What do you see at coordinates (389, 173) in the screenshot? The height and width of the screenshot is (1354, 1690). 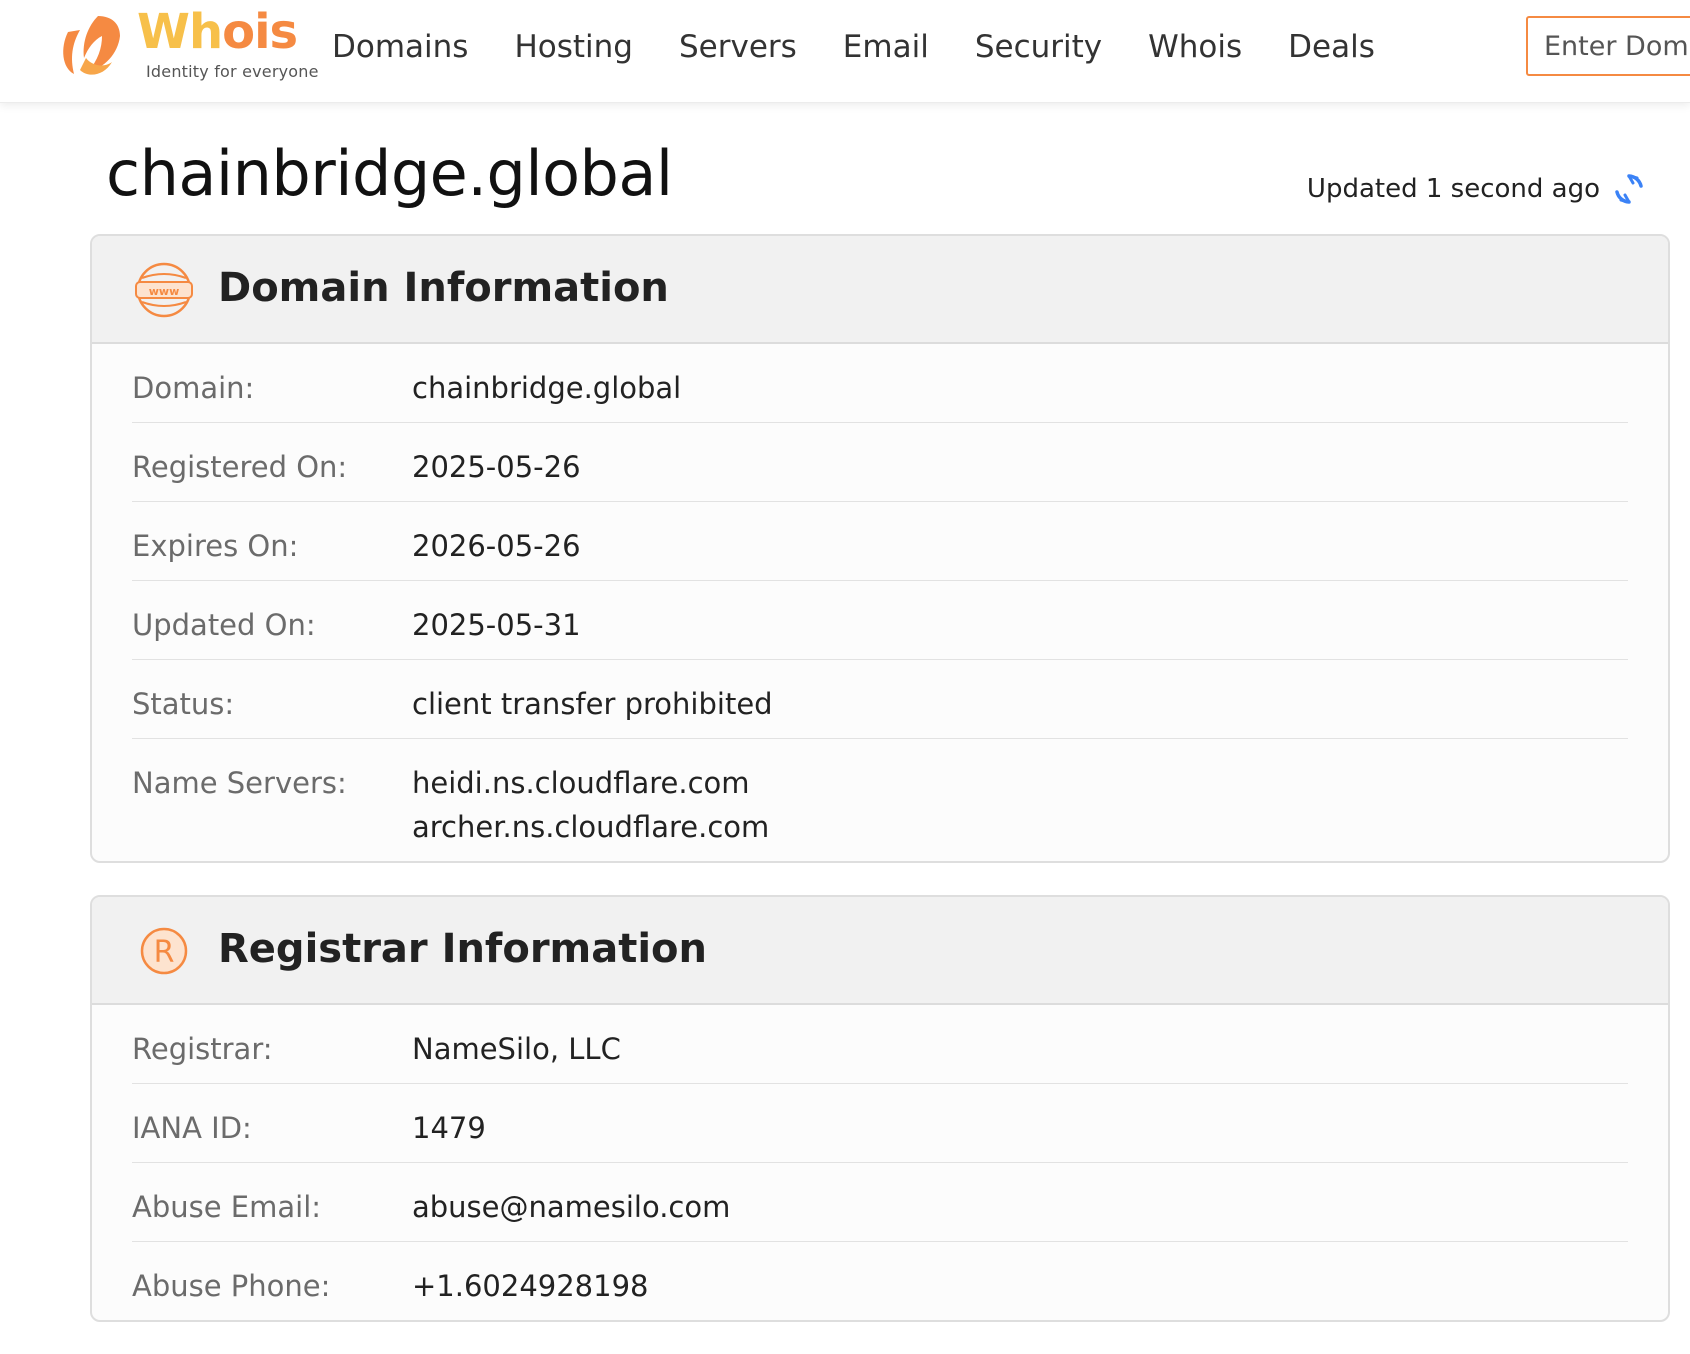 I see `page-title: chainbridge.global` at bounding box center [389, 173].